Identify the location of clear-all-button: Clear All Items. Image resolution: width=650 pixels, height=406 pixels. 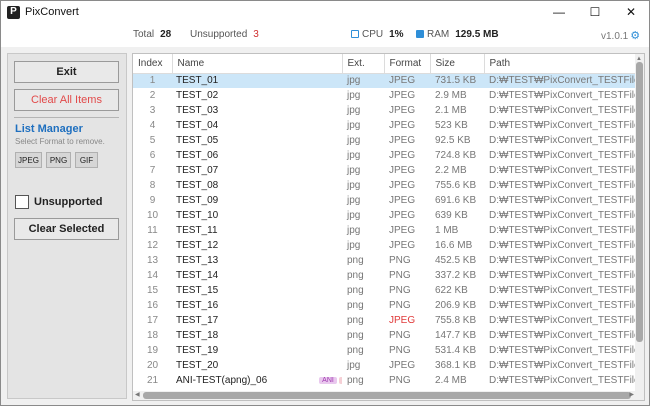
(66, 100).